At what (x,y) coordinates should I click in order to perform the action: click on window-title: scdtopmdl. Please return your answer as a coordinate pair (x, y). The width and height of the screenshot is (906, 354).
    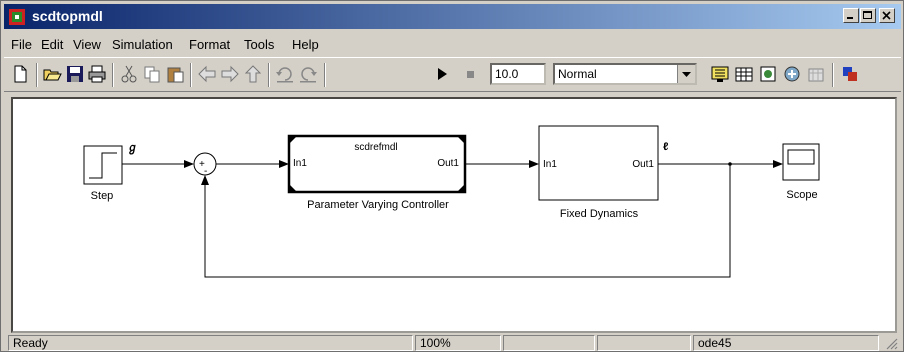
    Looking at the image, I should click on (67, 16).